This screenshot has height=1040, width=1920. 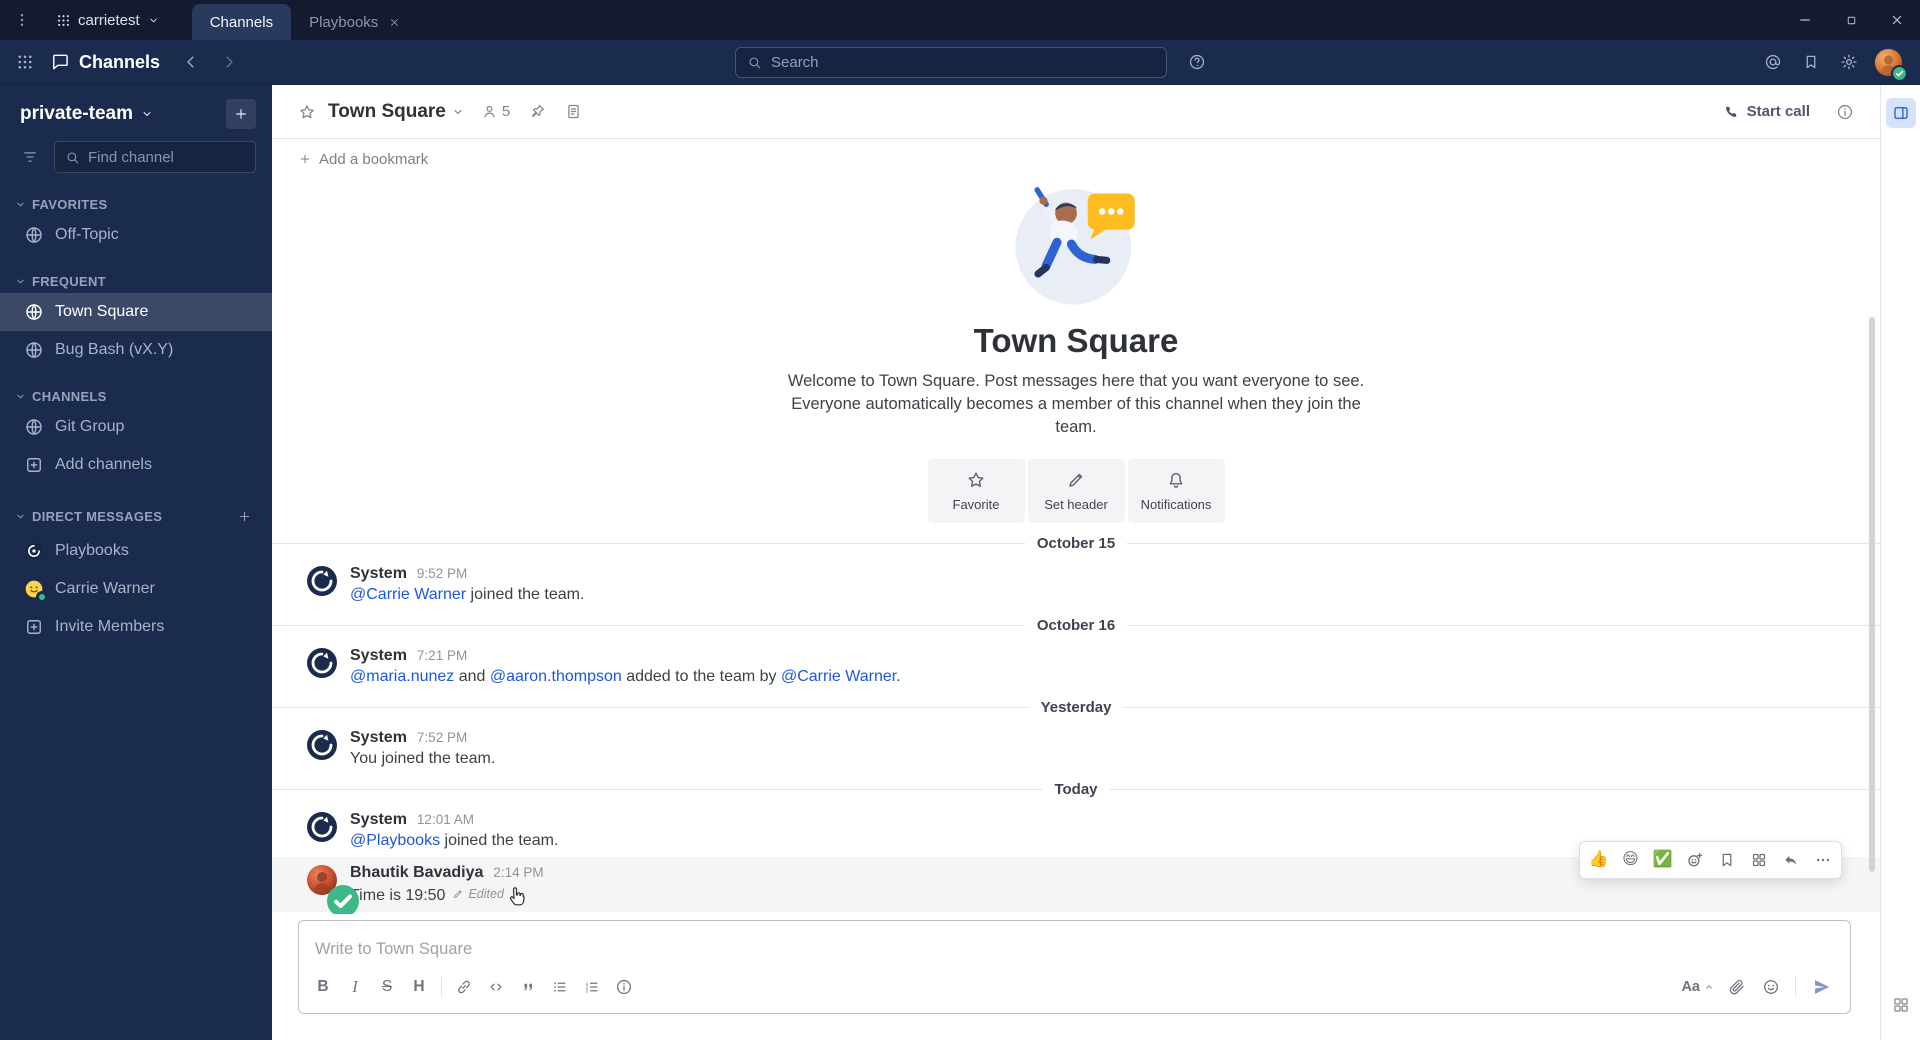 I want to click on search-box, so click(x=951, y=62).